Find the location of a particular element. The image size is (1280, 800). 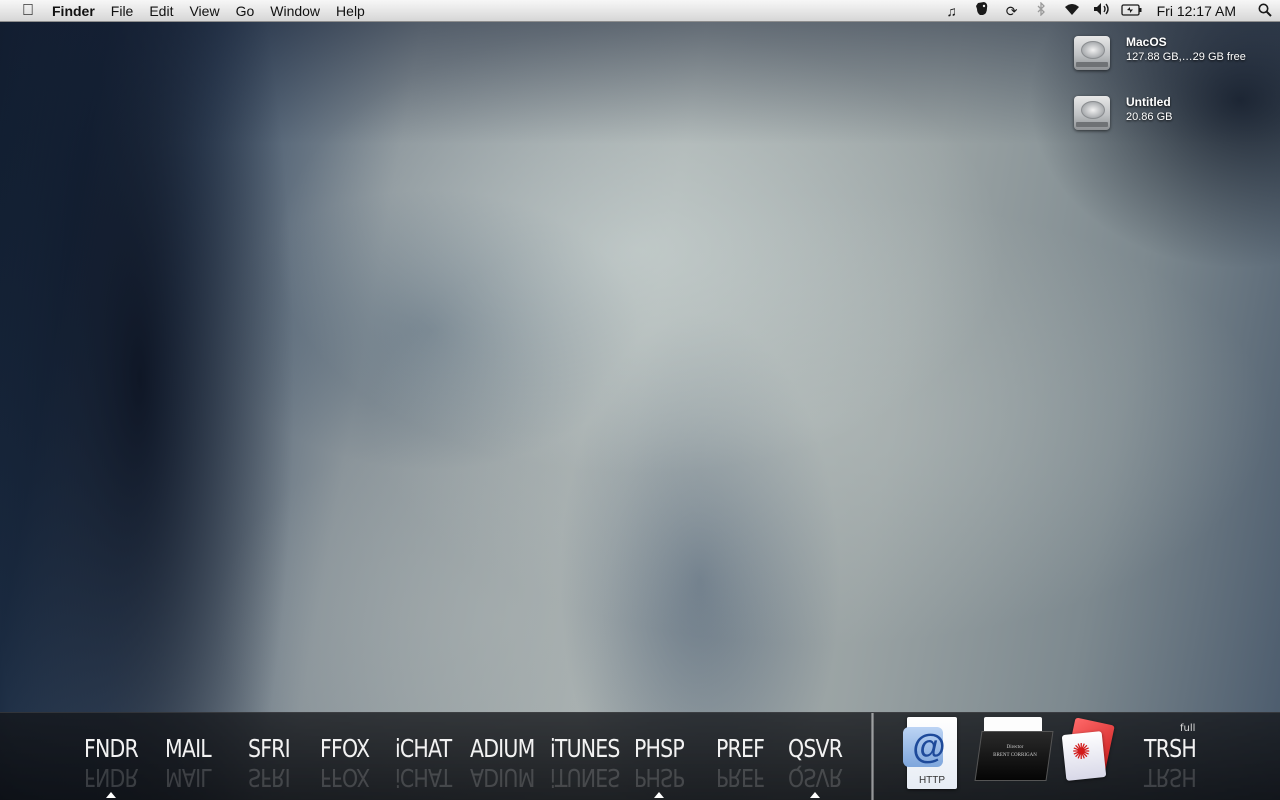

dock-item-photoshop: PHSP PHSP is located at coordinates (659, 762).